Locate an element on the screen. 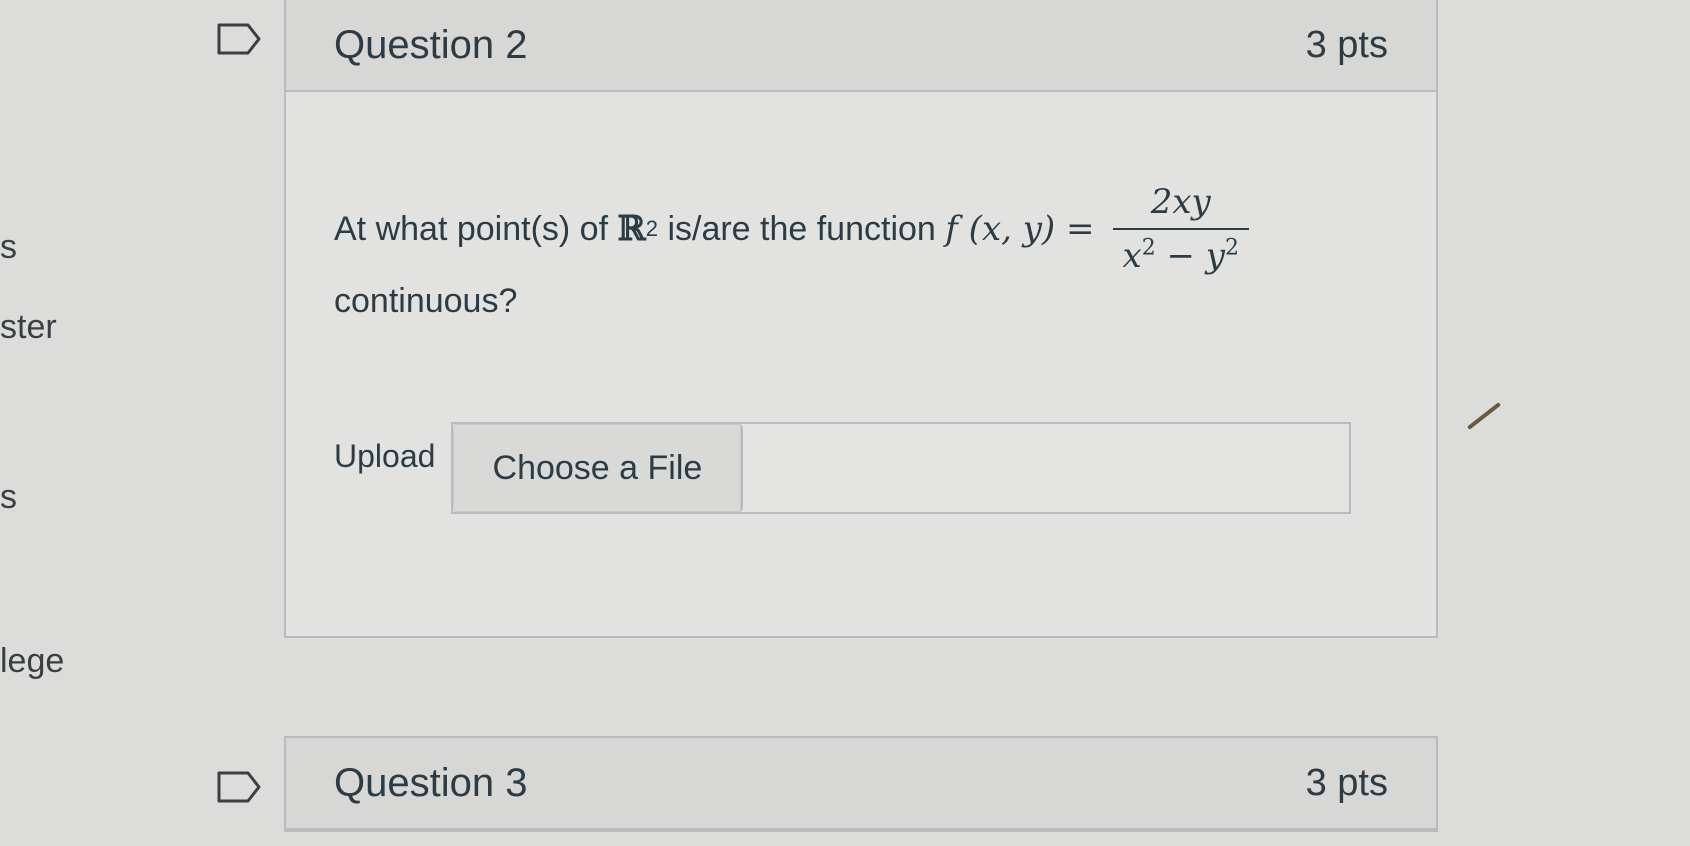 This screenshot has height=846, width=1690. function-fraction: 2xy x2 − y2 is located at coordinates (1181, 229).